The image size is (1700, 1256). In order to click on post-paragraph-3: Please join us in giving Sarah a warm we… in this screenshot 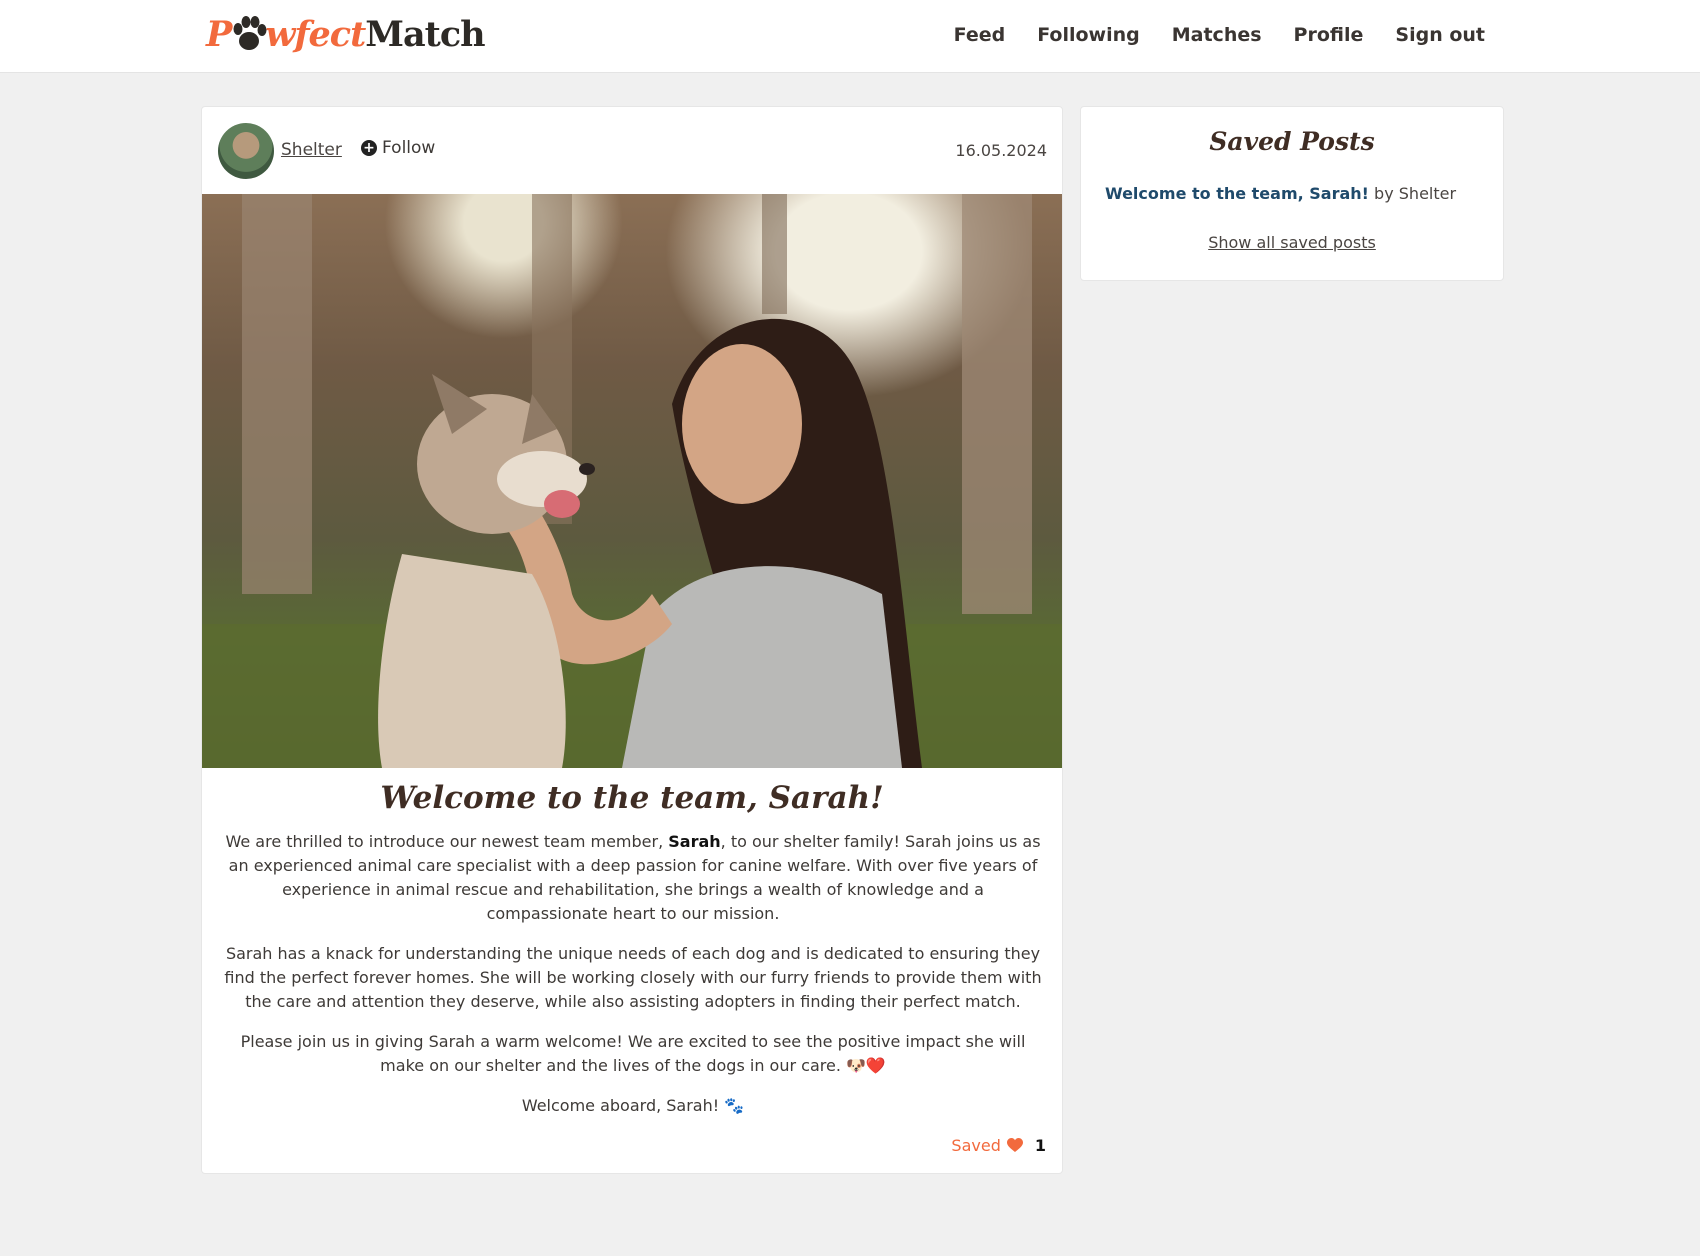, I will do `click(633, 1053)`.